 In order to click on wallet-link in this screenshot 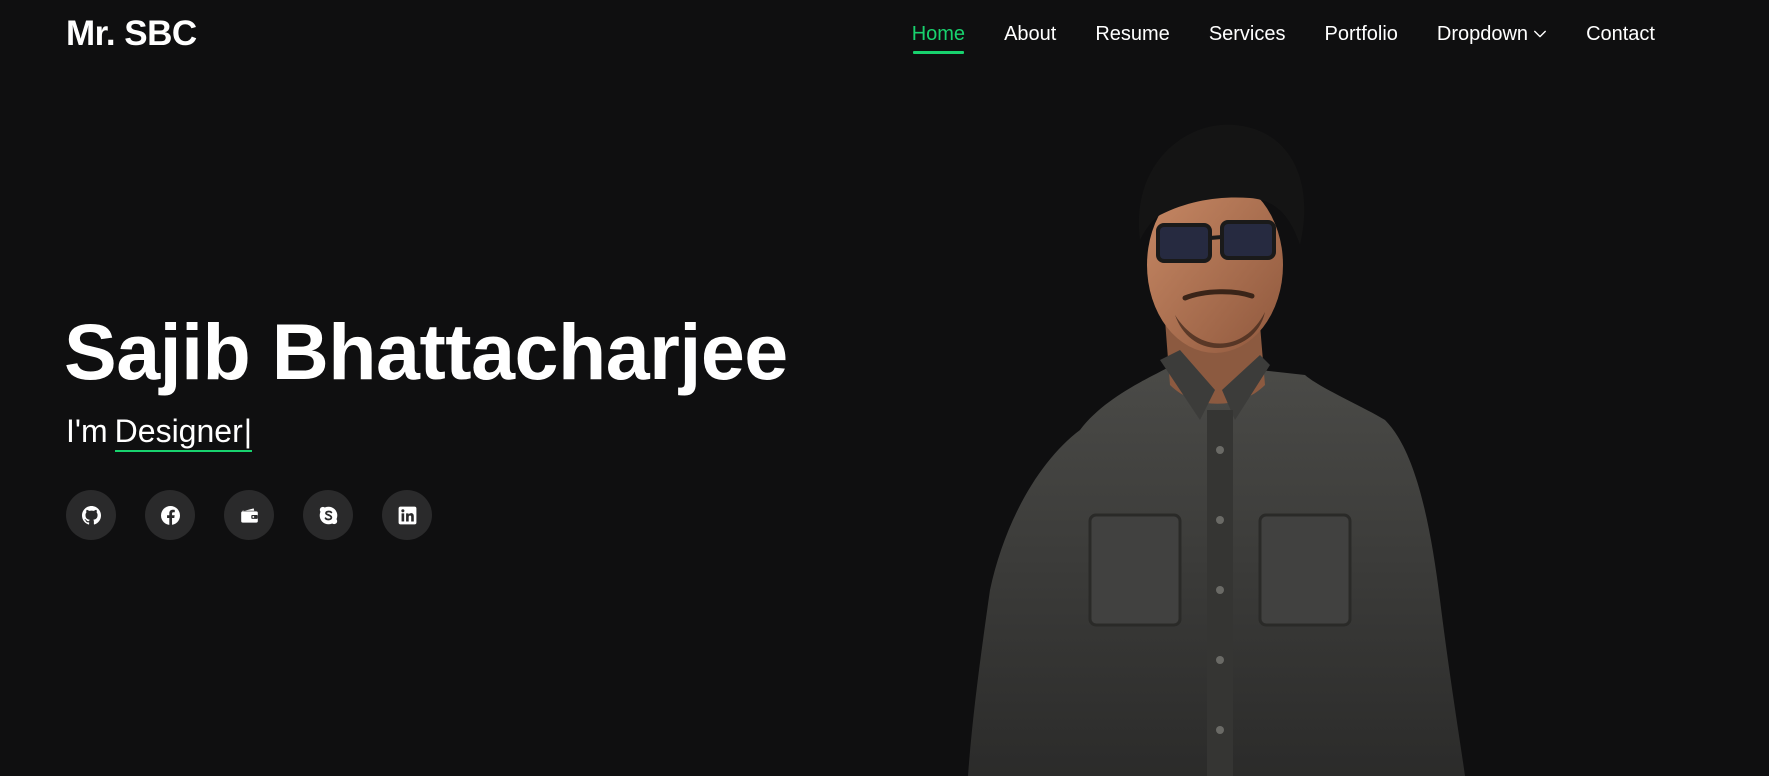, I will do `click(249, 515)`.